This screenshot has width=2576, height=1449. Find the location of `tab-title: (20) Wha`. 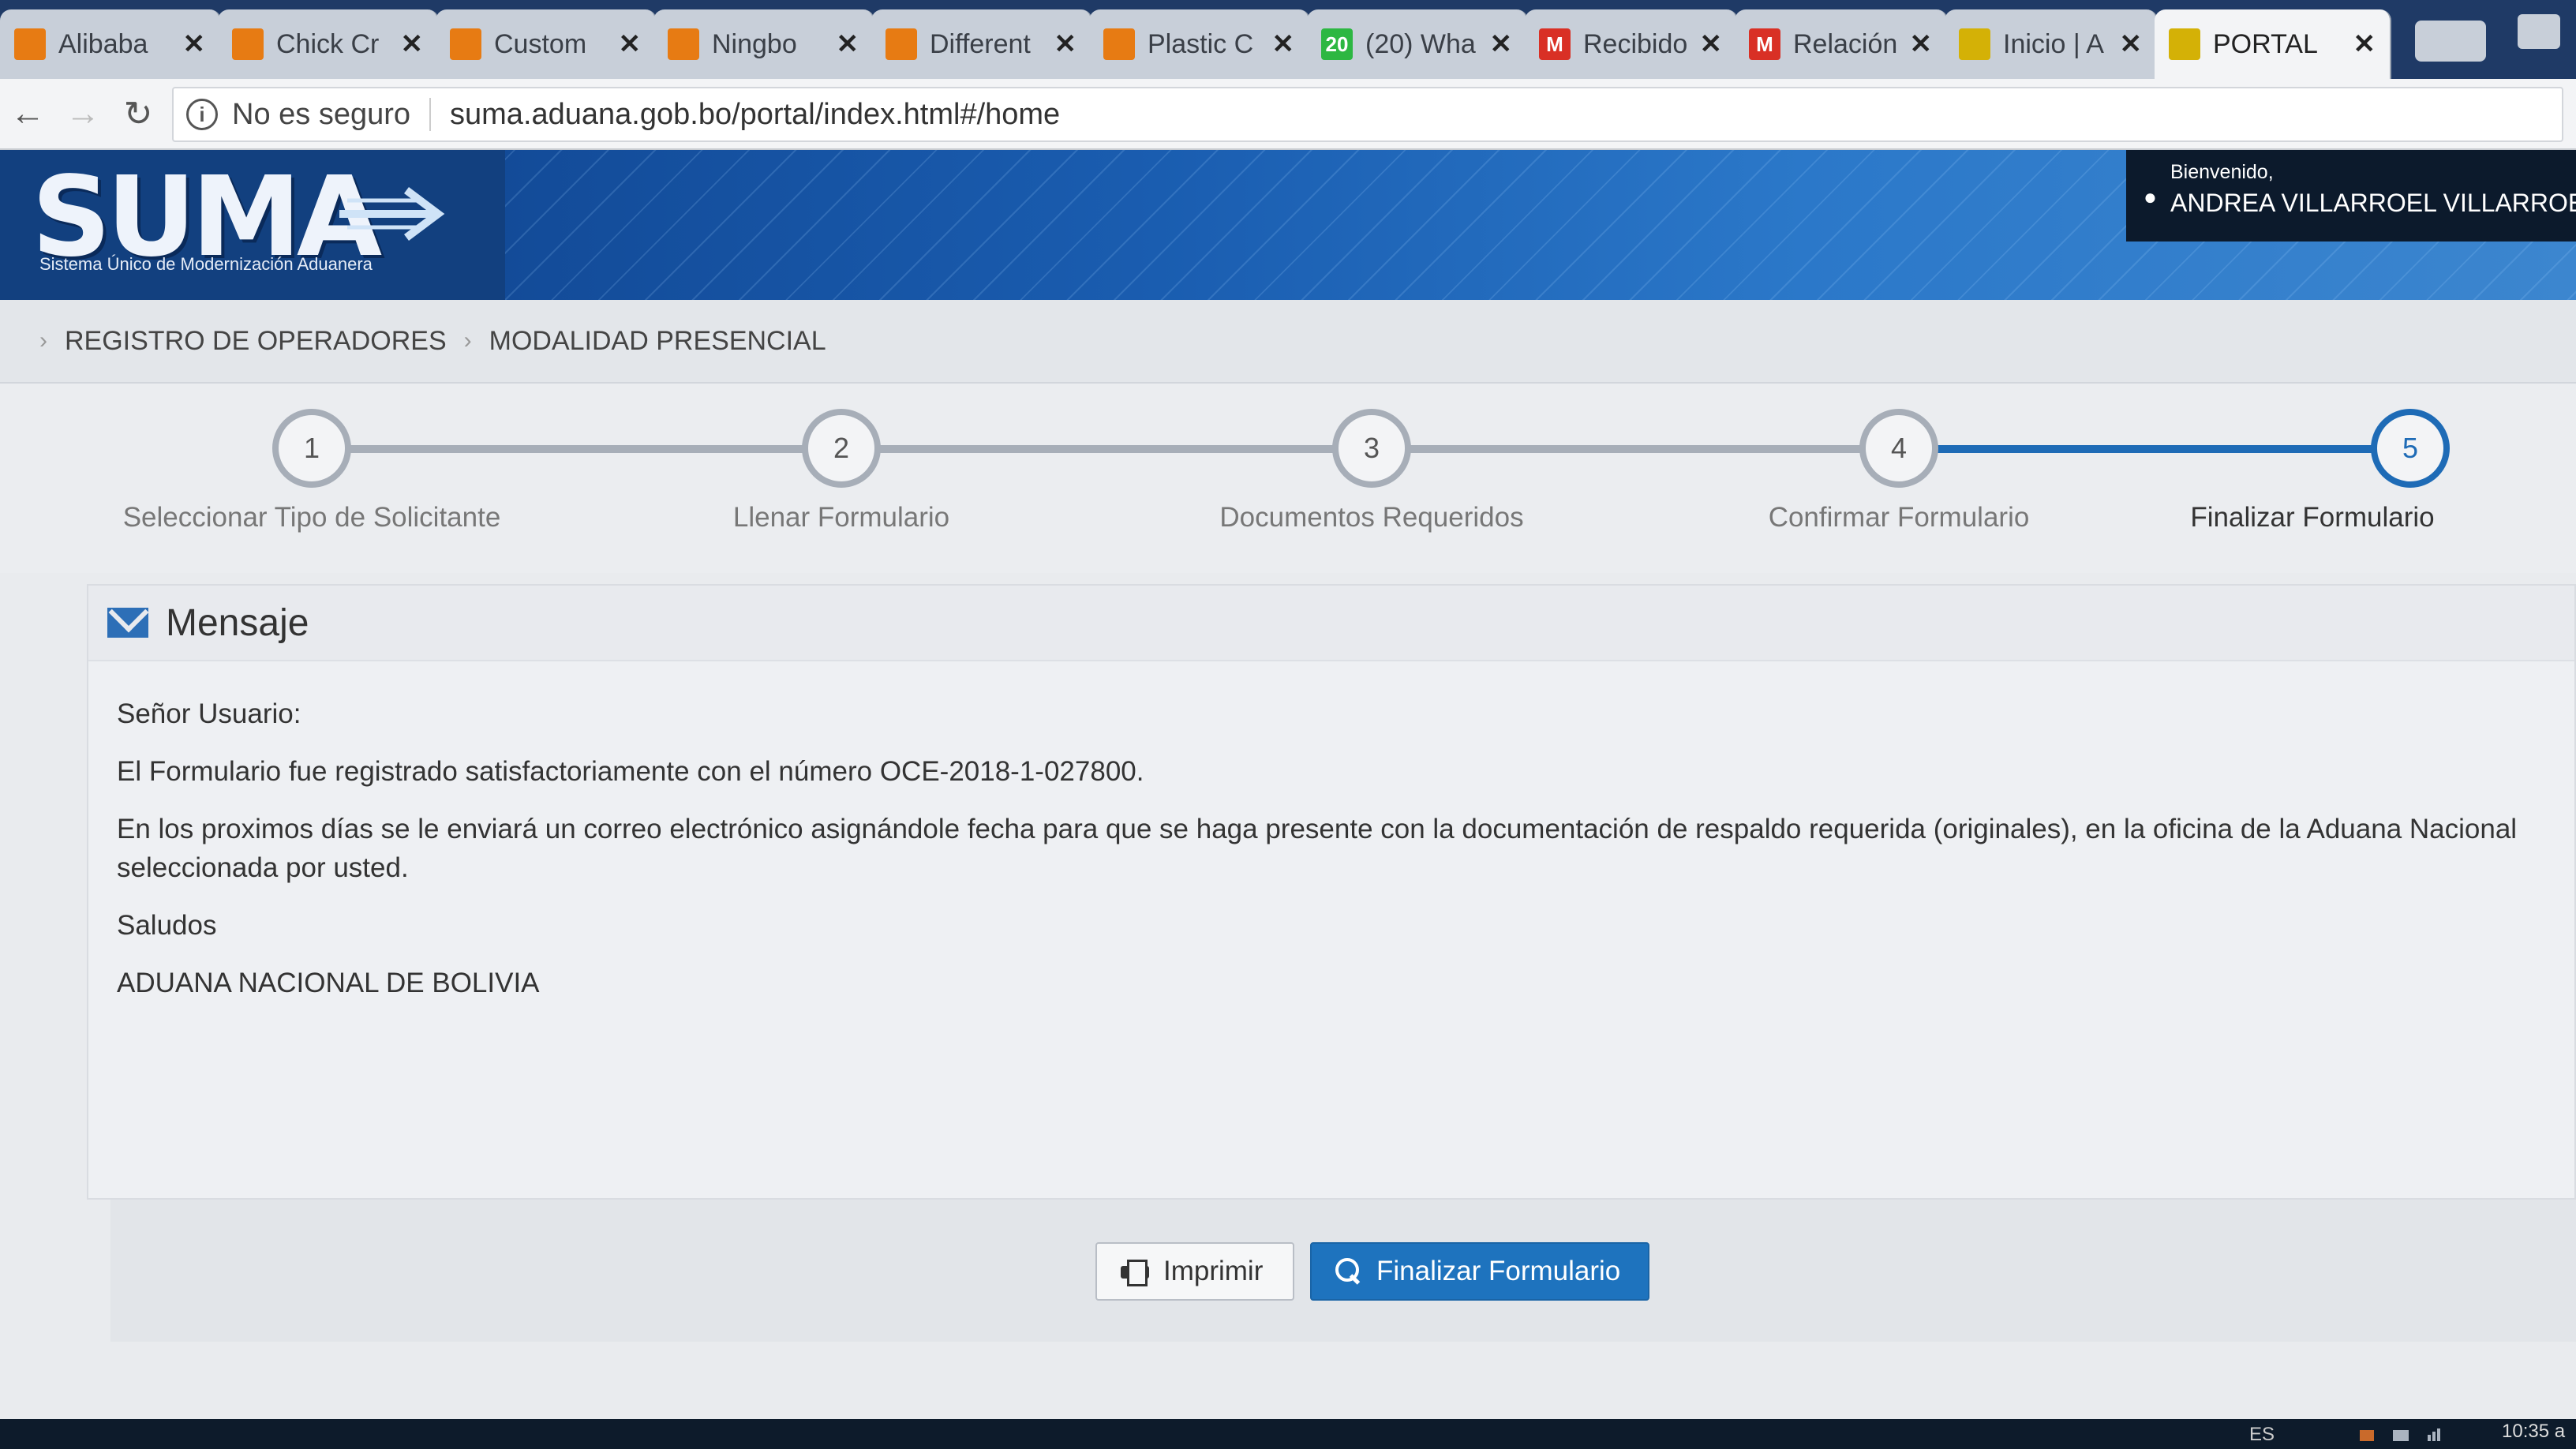

tab-title: (20) Wha is located at coordinates (1420, 43).